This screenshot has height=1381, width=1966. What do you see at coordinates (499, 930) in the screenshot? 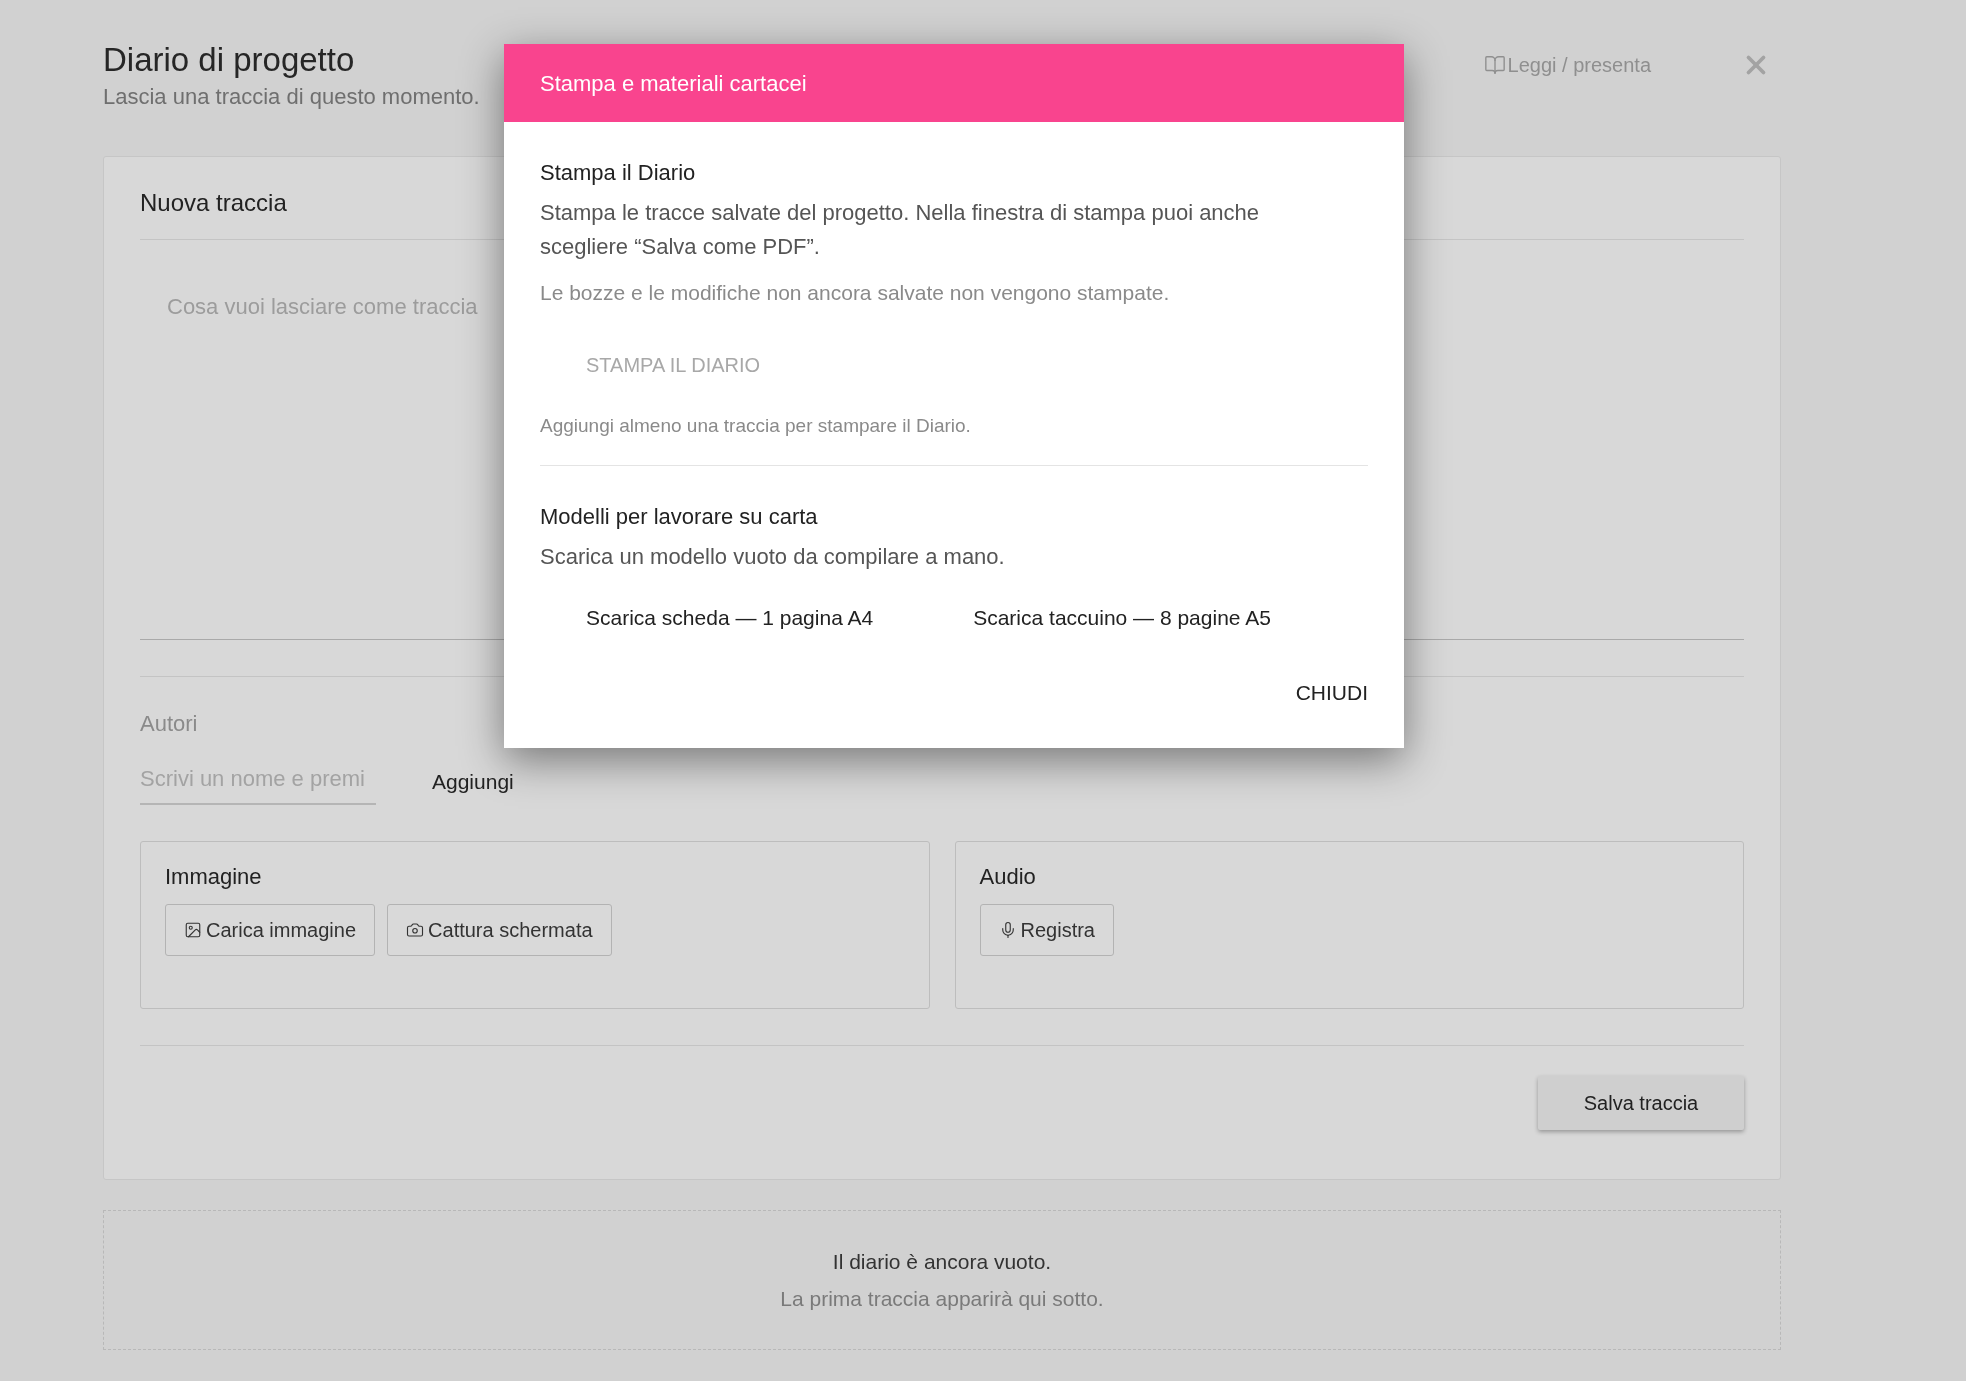
I see `screenshot-button: Cattura schermata` at bounding box center [499, 930].